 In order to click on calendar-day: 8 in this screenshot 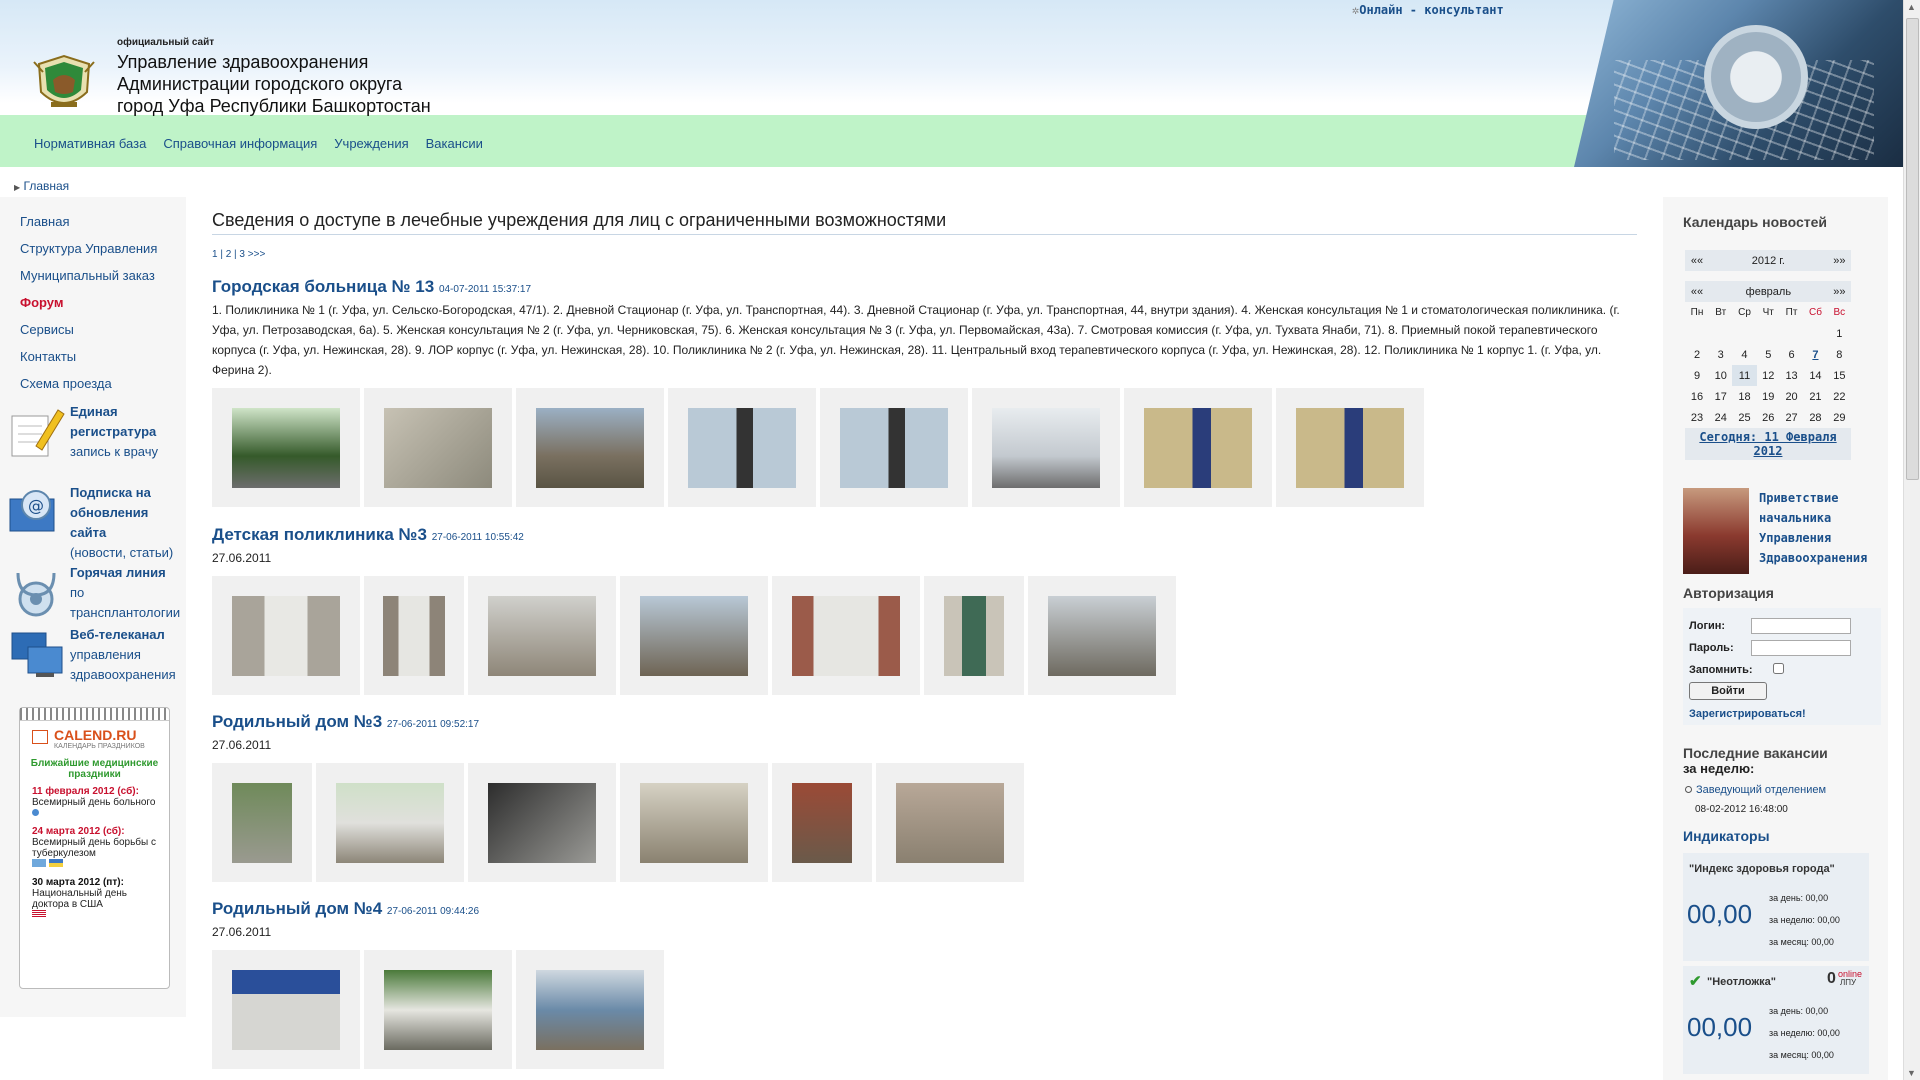, I will do `click(1839, 354)`.